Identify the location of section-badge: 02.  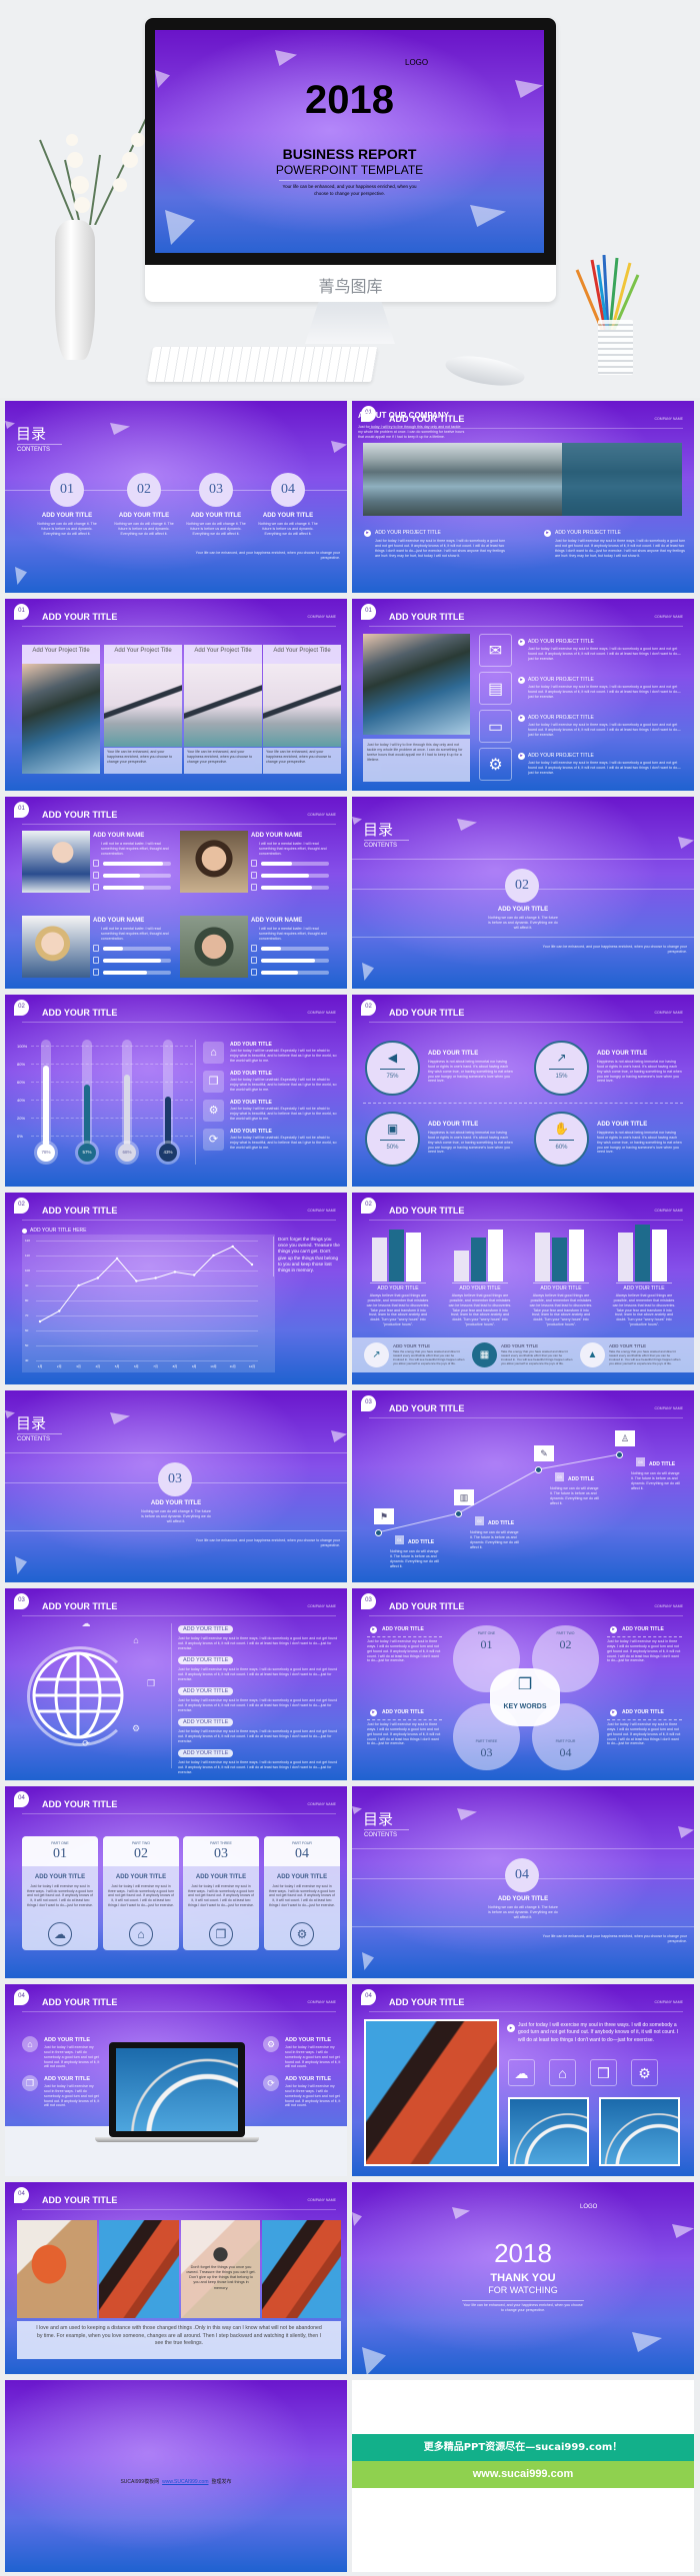
(21, 1206).